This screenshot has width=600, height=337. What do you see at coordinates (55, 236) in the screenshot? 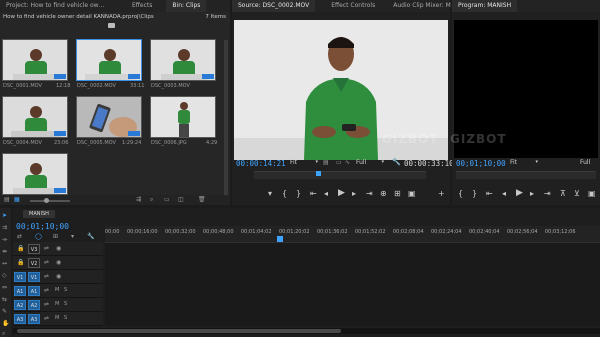
I see `linked-selection-icon: ⊞` at bounding box center [55, 236].